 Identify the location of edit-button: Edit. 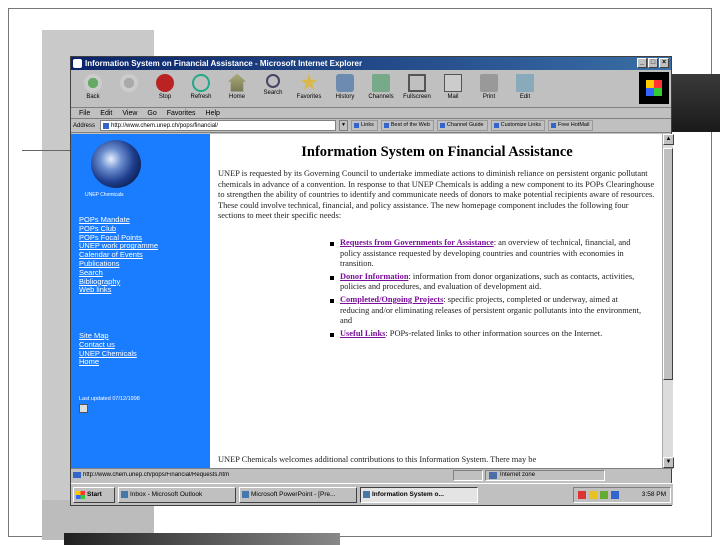
(525, 89).